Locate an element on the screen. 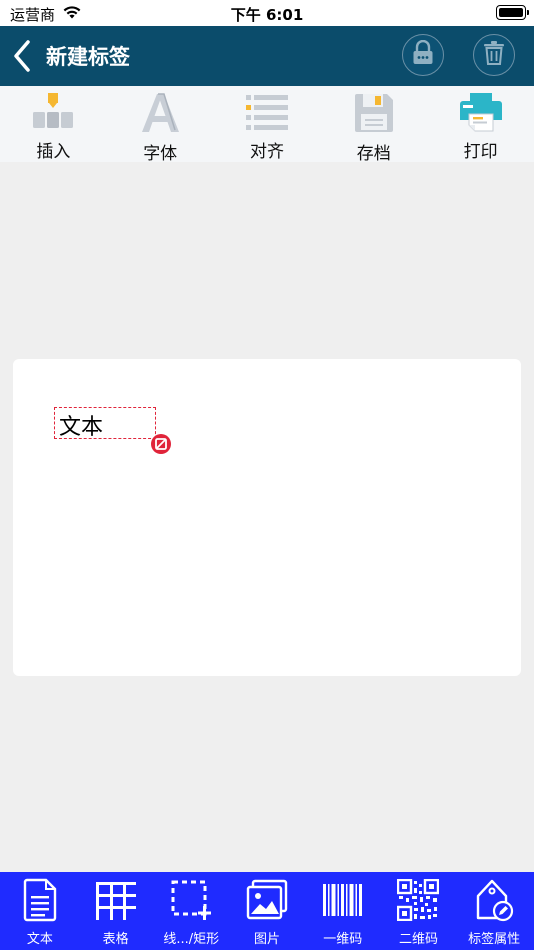 The width and height of the screenshot is (534, 950). align-label: 对齐 is located at coordinates (266, 152).